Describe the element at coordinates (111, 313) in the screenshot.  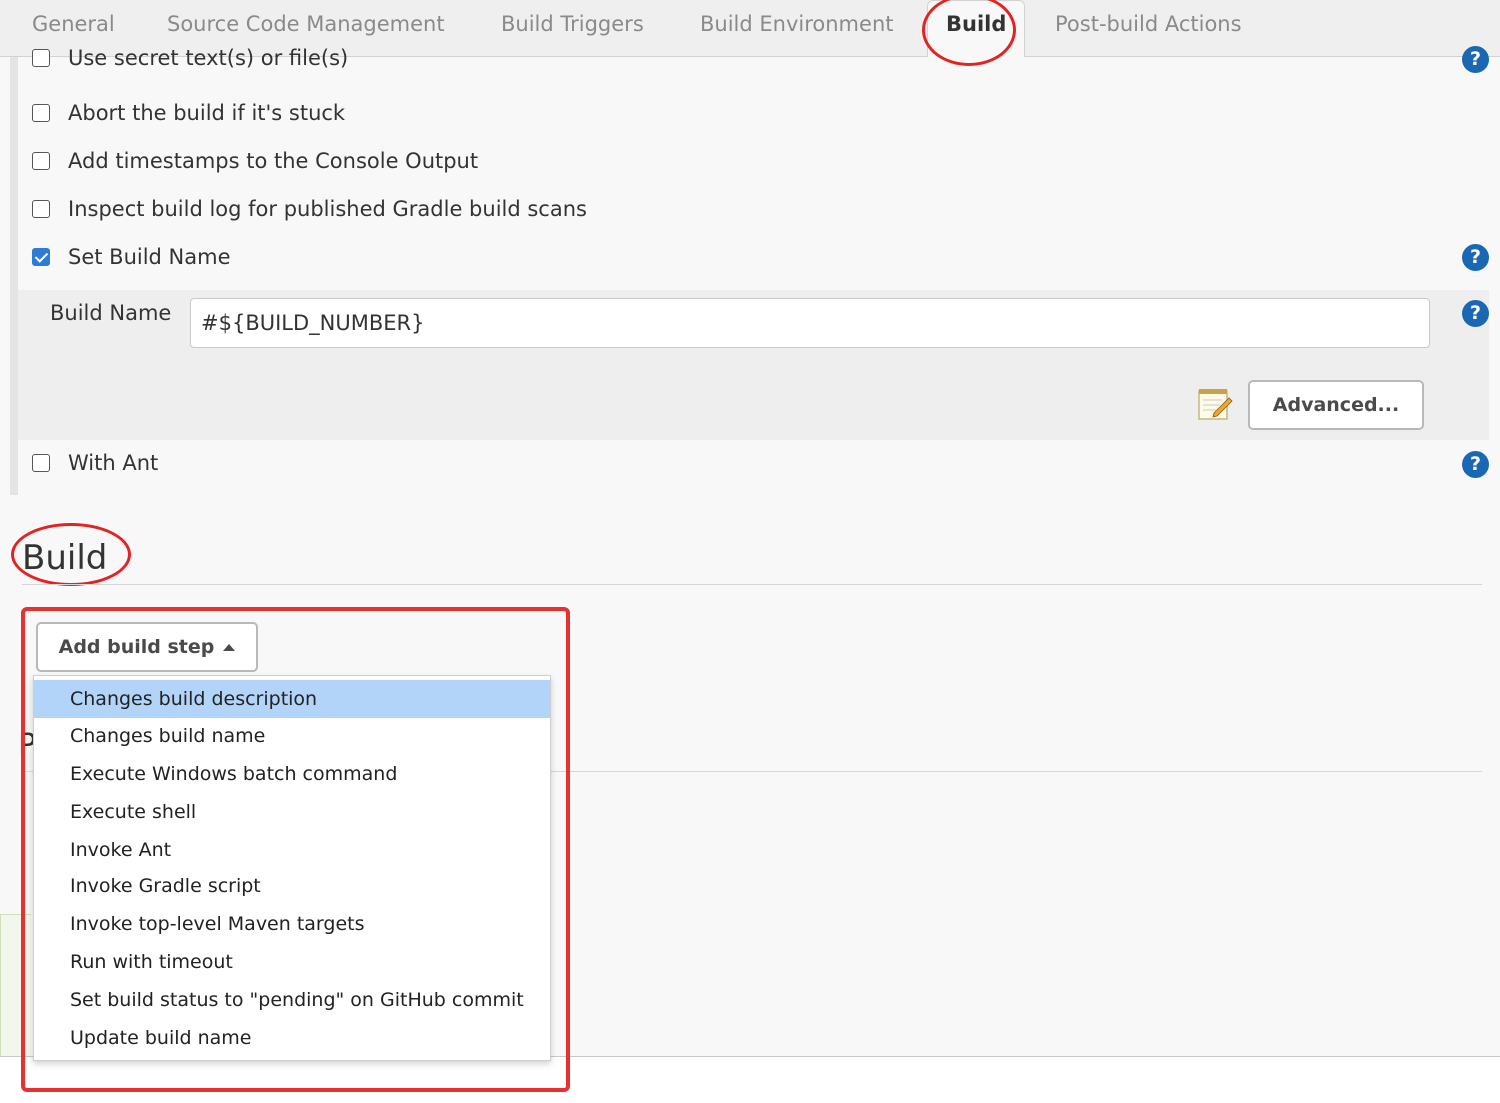
I see `build-name-label: Build Name` at that location.